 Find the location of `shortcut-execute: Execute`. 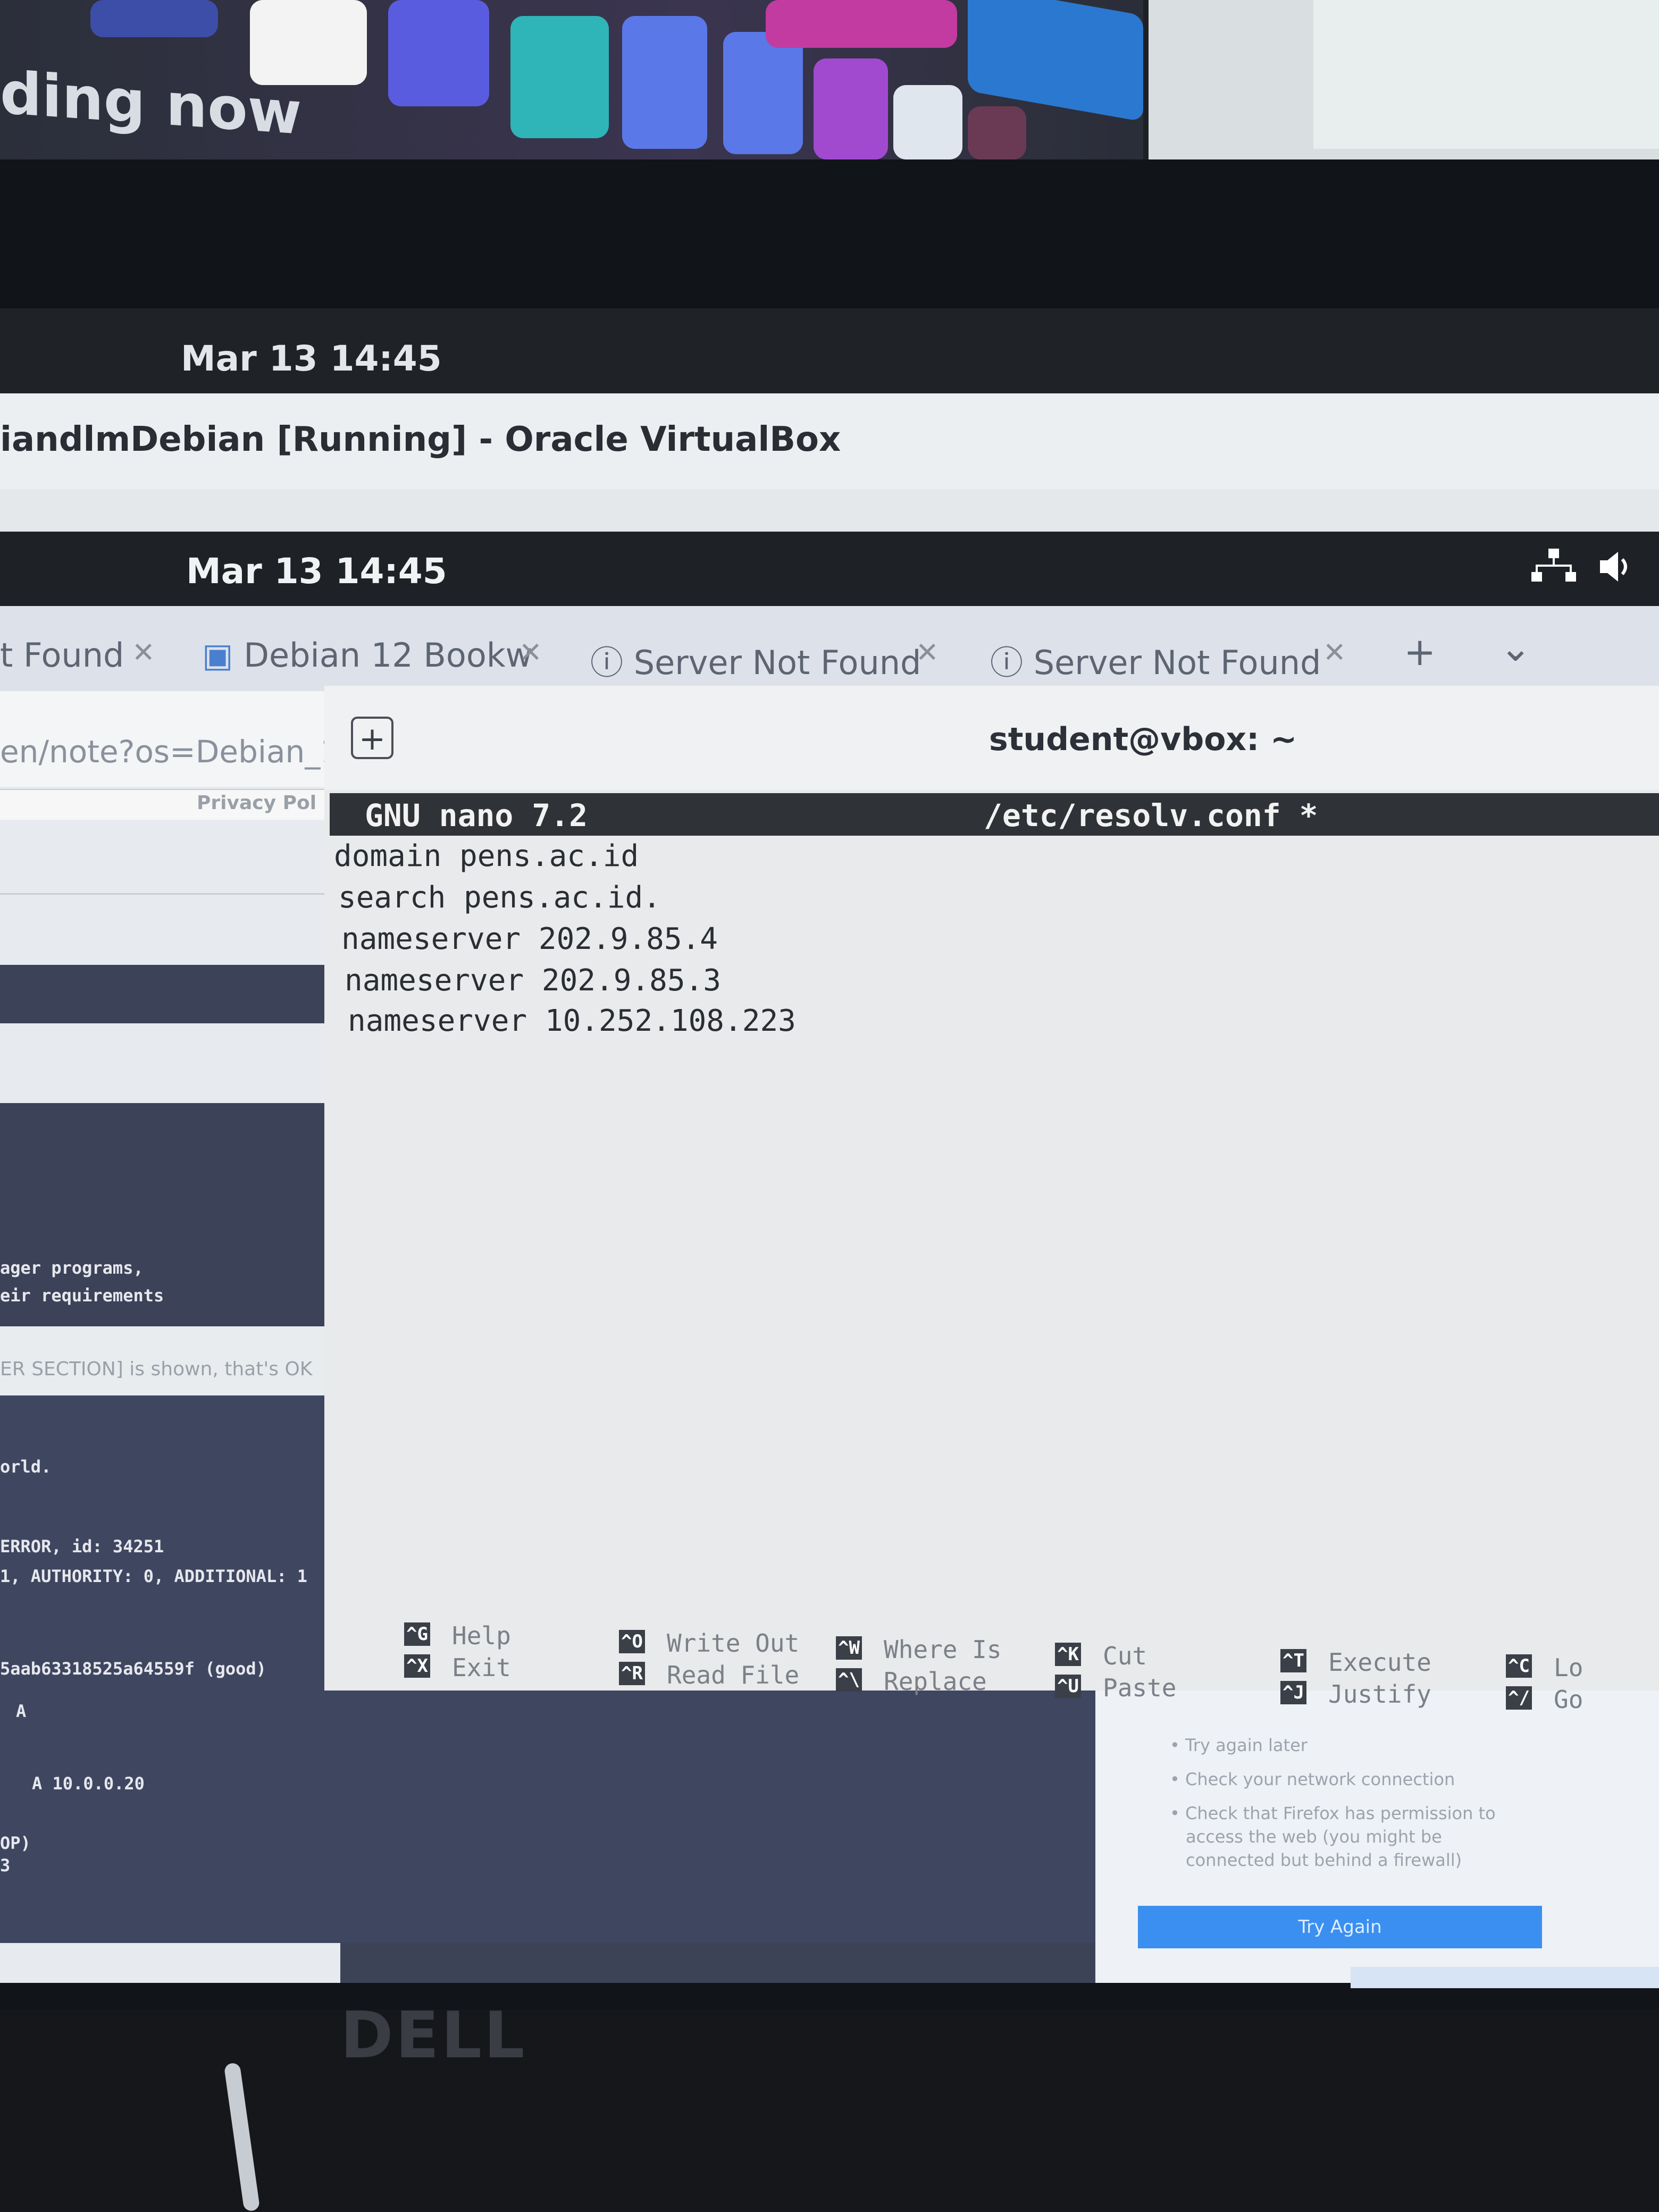

shortcut-execute: Execute is located at coordinates (1379, 1662).